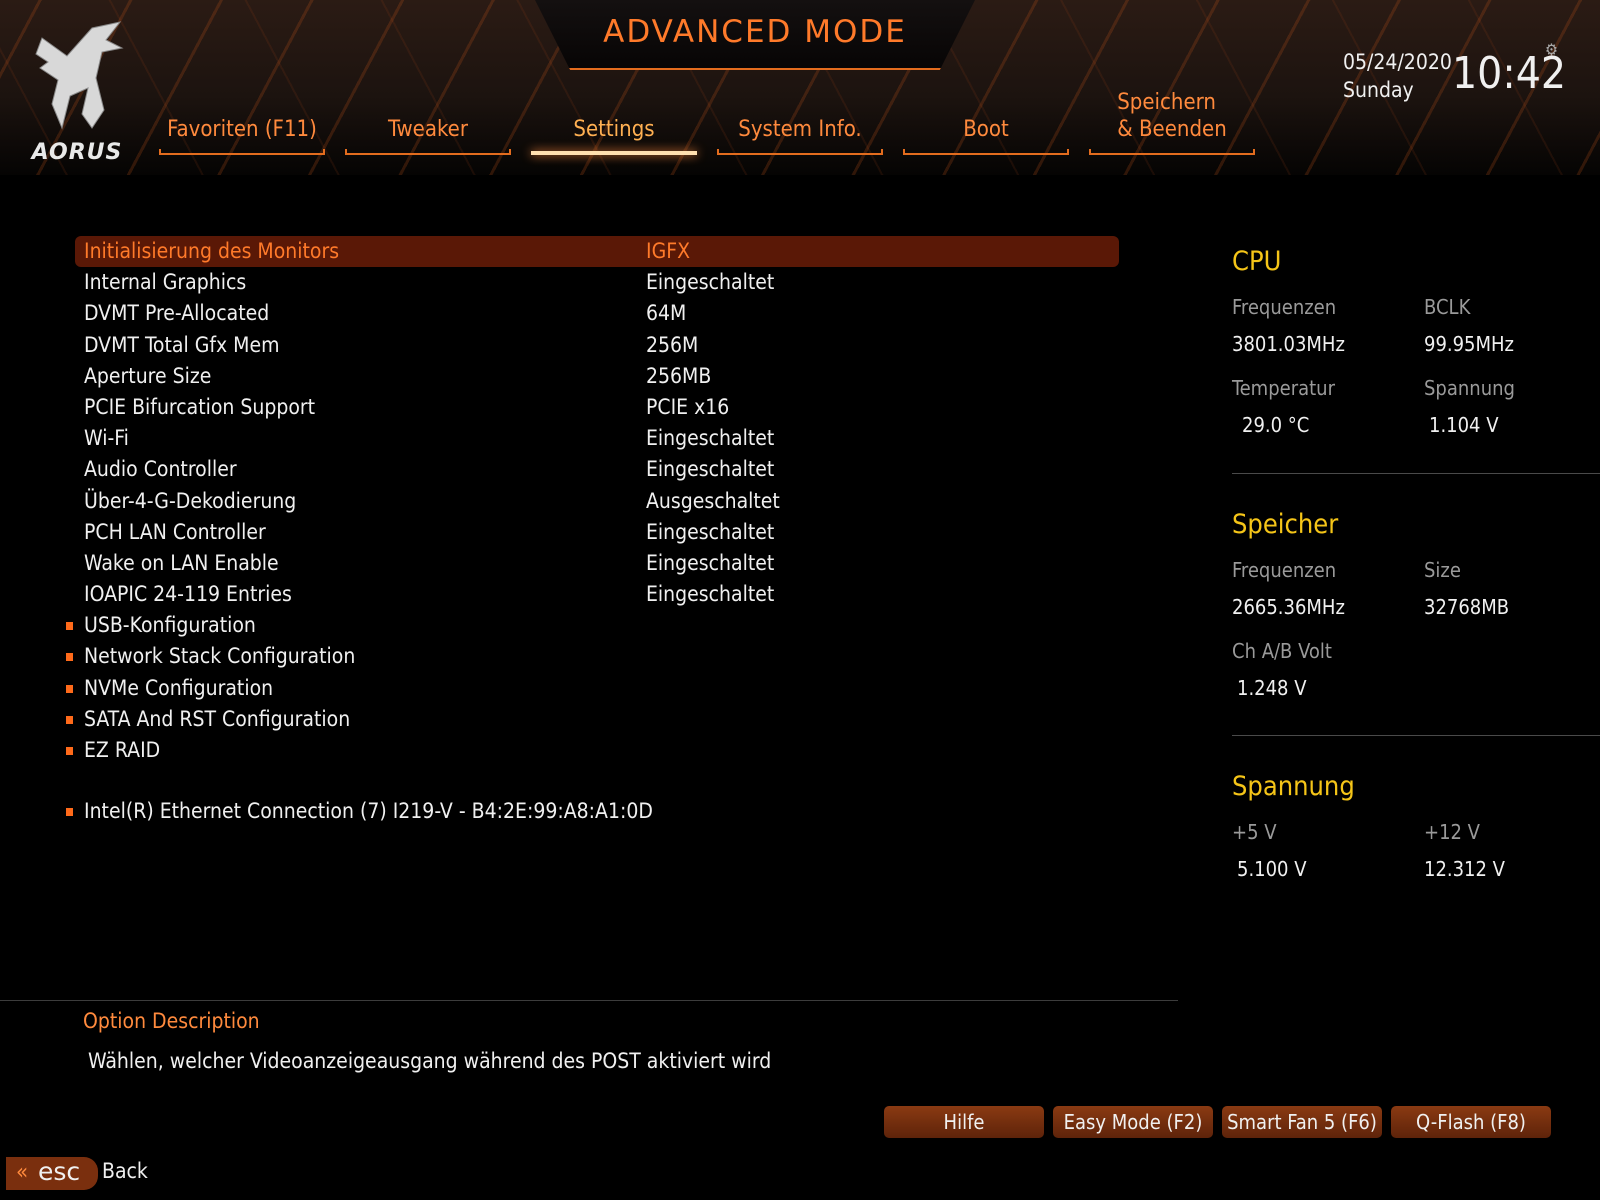 Image resolution: width=1600 pixels, height=1200 pixels. Describe the element at coordinates (562, 407) in the screenshot. I see `setting-row: PCIE Bifurcation Support PCIE x16` at that location.